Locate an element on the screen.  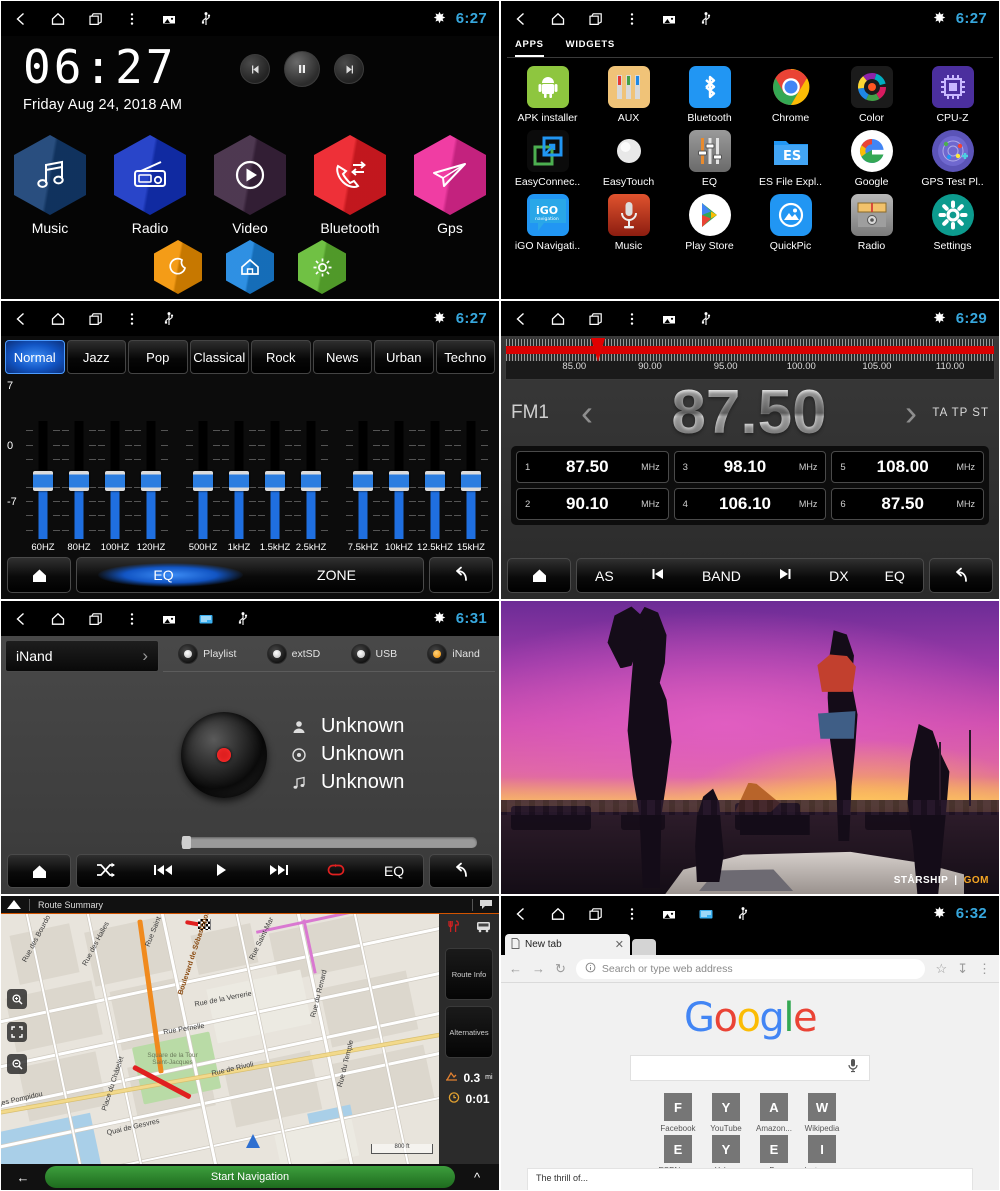
previous-icon is located at coordinates (164, 871).